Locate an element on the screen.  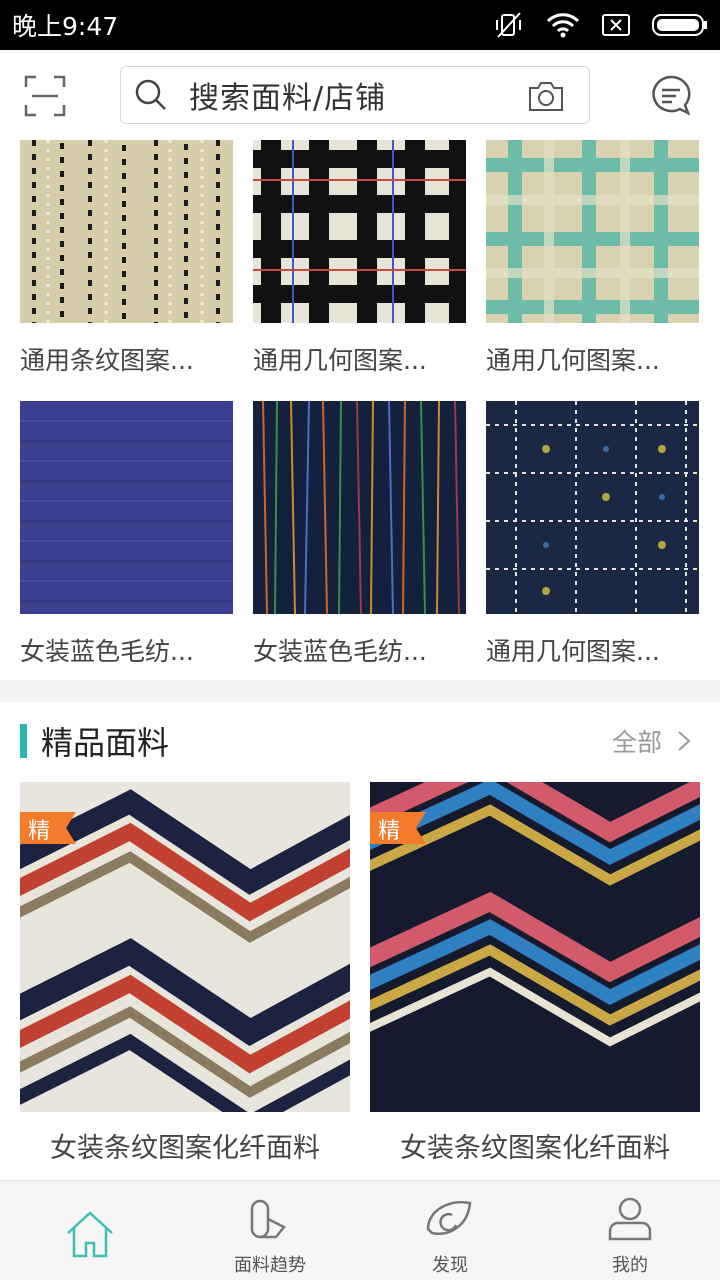
nav-discover-label: 发现 is located at coordinates (450, 1265).